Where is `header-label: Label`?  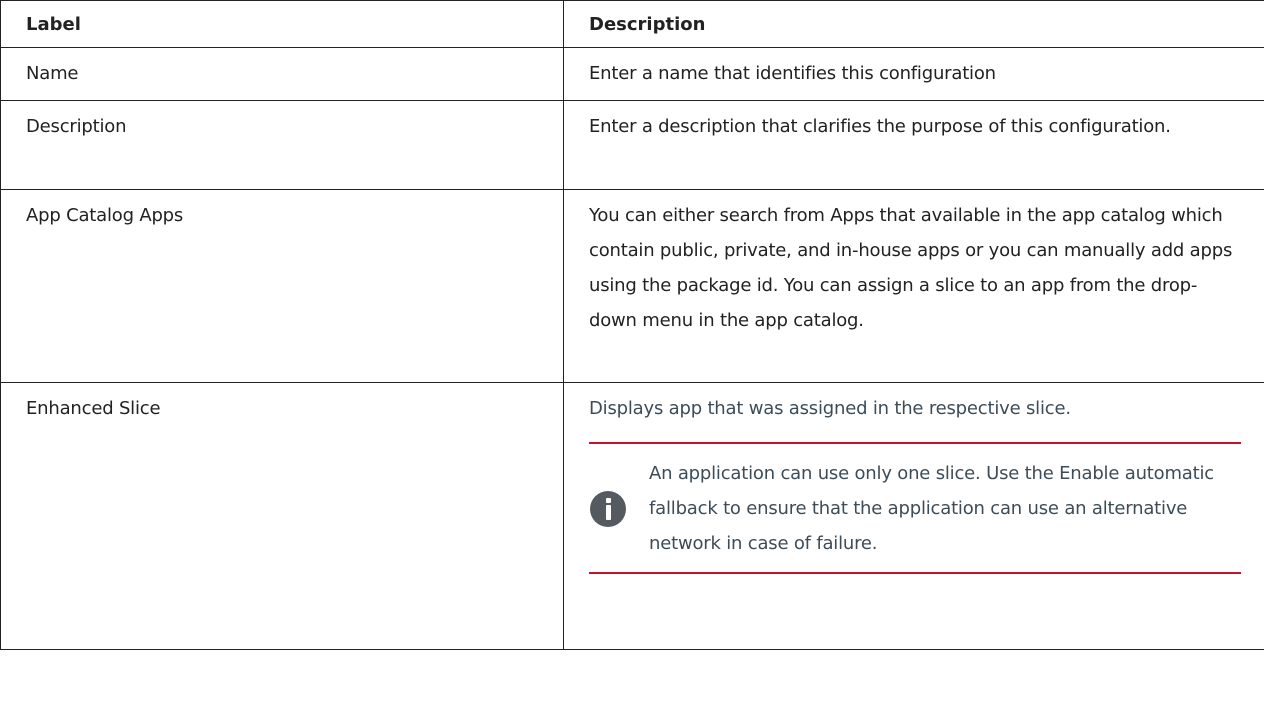
header-label: Label is located at coordinates (282, 24).